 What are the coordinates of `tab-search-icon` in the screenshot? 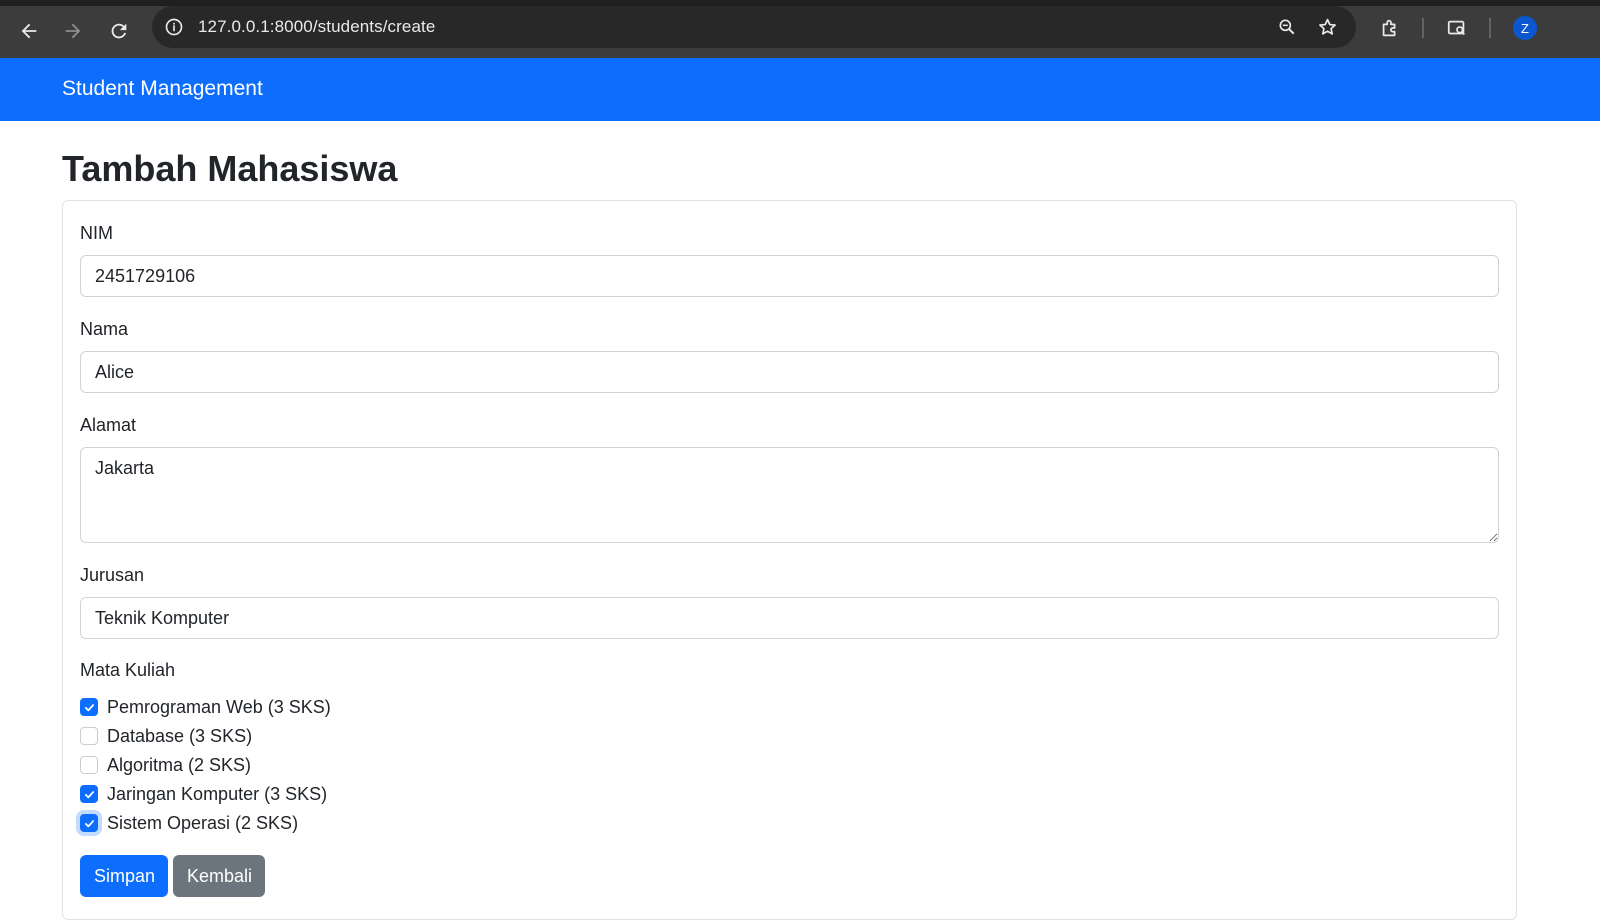 It's located at (1457, 28).